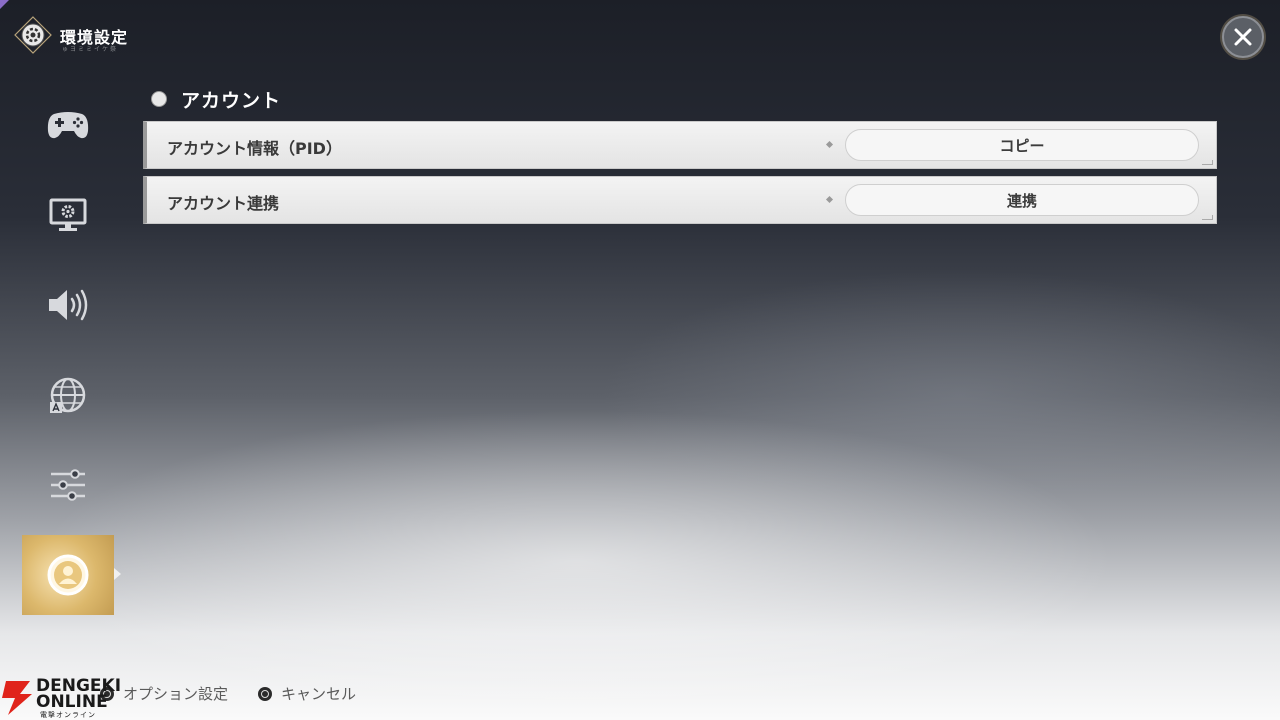 This screenshot has height=720, width=1280. I want to click on close-icon, so click(1243, 37).